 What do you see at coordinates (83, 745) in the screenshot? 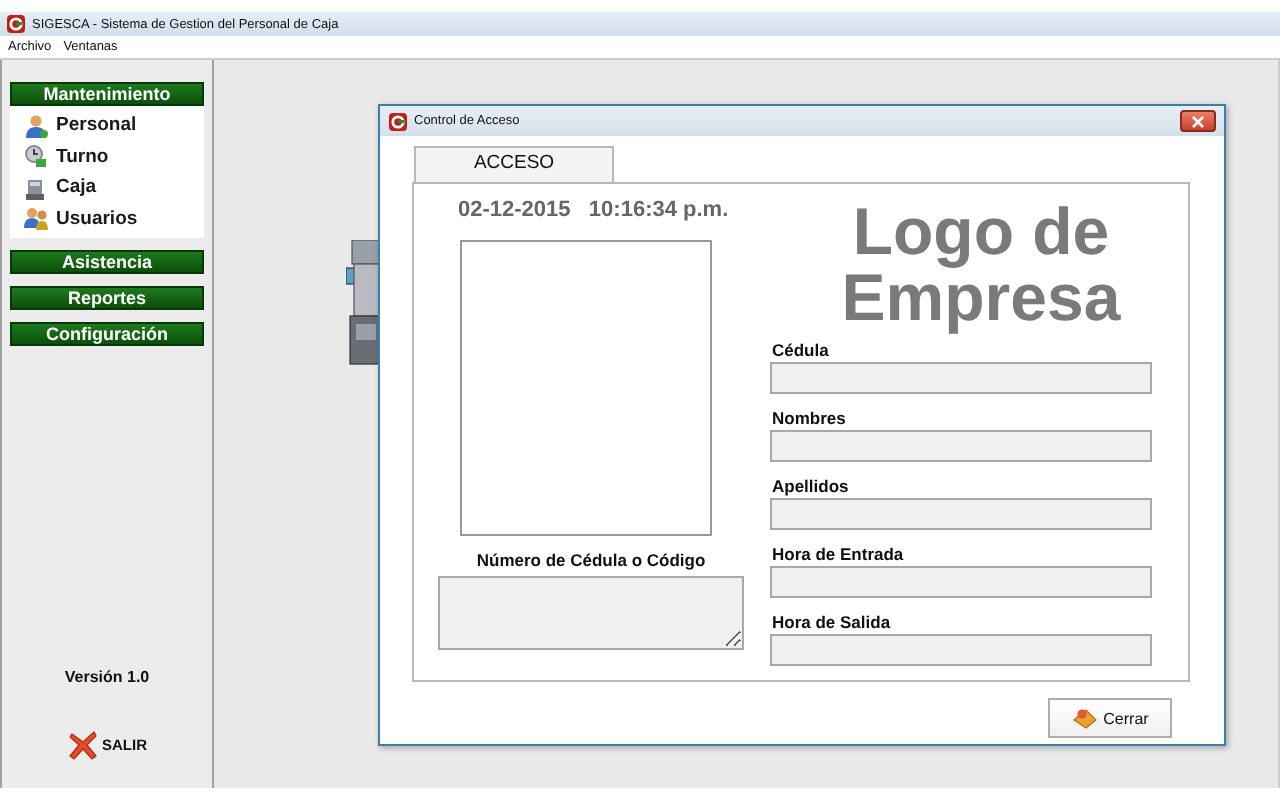
I see `x-icon` at bounding box center [83, 745].